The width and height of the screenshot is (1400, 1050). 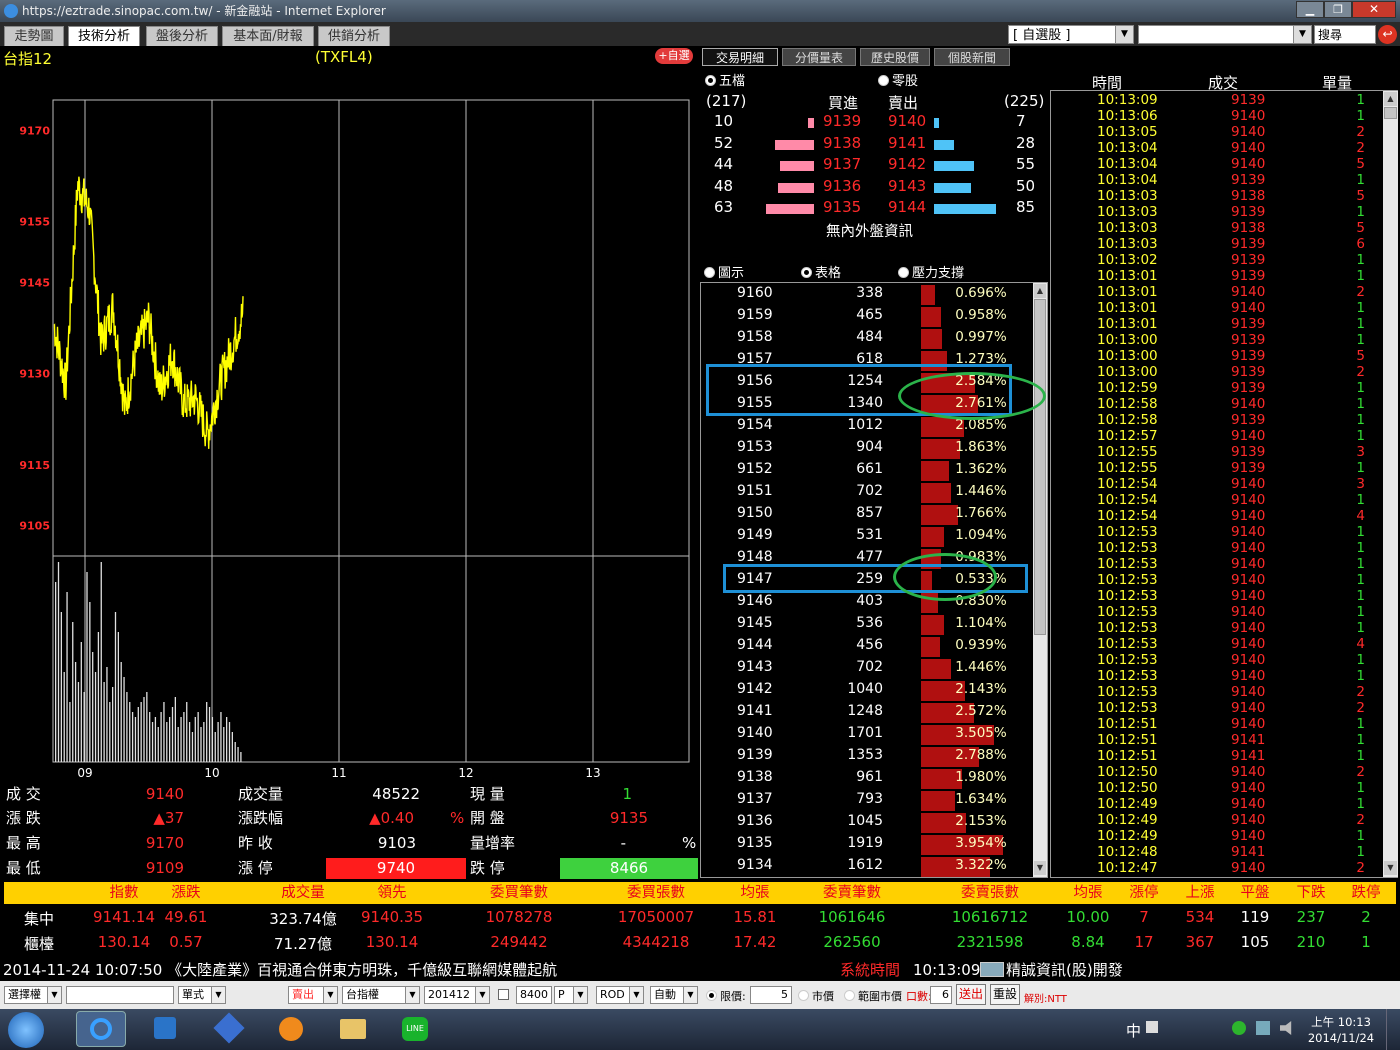 What do you see at coordinates (1071, 34) in the screenshot?
I see `watchlist-select: [ 自選股 ] ▼` at bounding box center [1071, 34].